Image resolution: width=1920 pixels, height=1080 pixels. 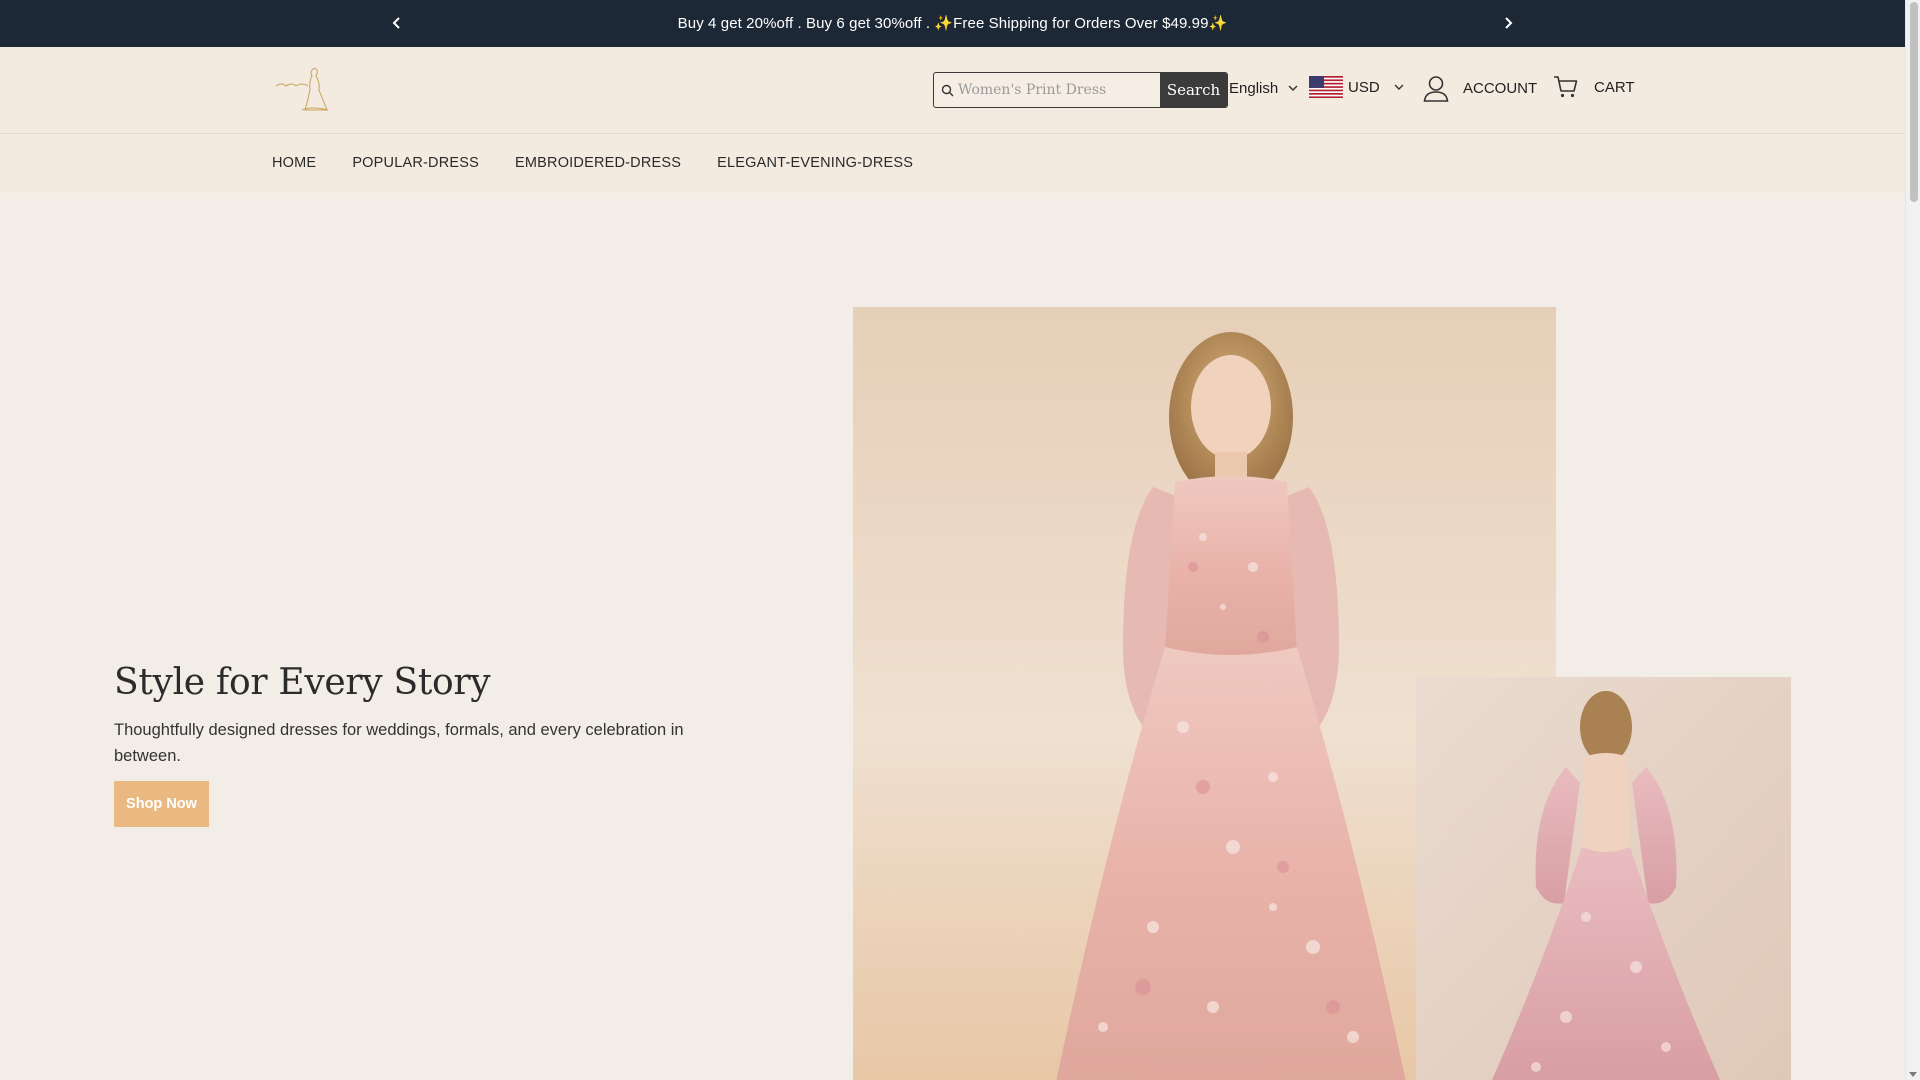 What do you see at coordinates (302, 682) in the screenshot?
I see `hero-title: Style for Every Story` at bounding box center [302, 682].